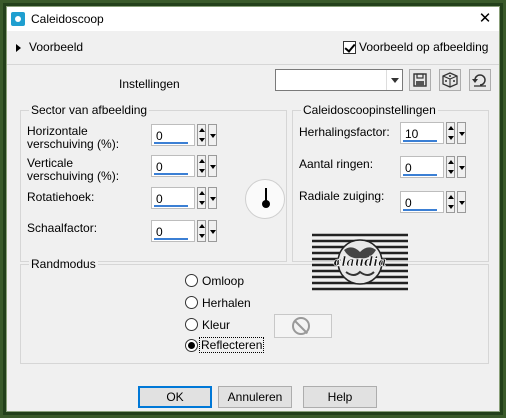 This screenshot has width=506, height=418. Describe the element at coordinates (216, 325) in the screenshot. I see `edge-mode-label-color: Kleur` at that location.